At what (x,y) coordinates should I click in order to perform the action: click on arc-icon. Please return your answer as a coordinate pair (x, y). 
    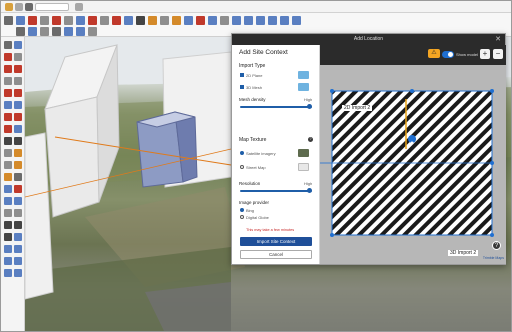
    Looking at the image, I should click on (44, 20).